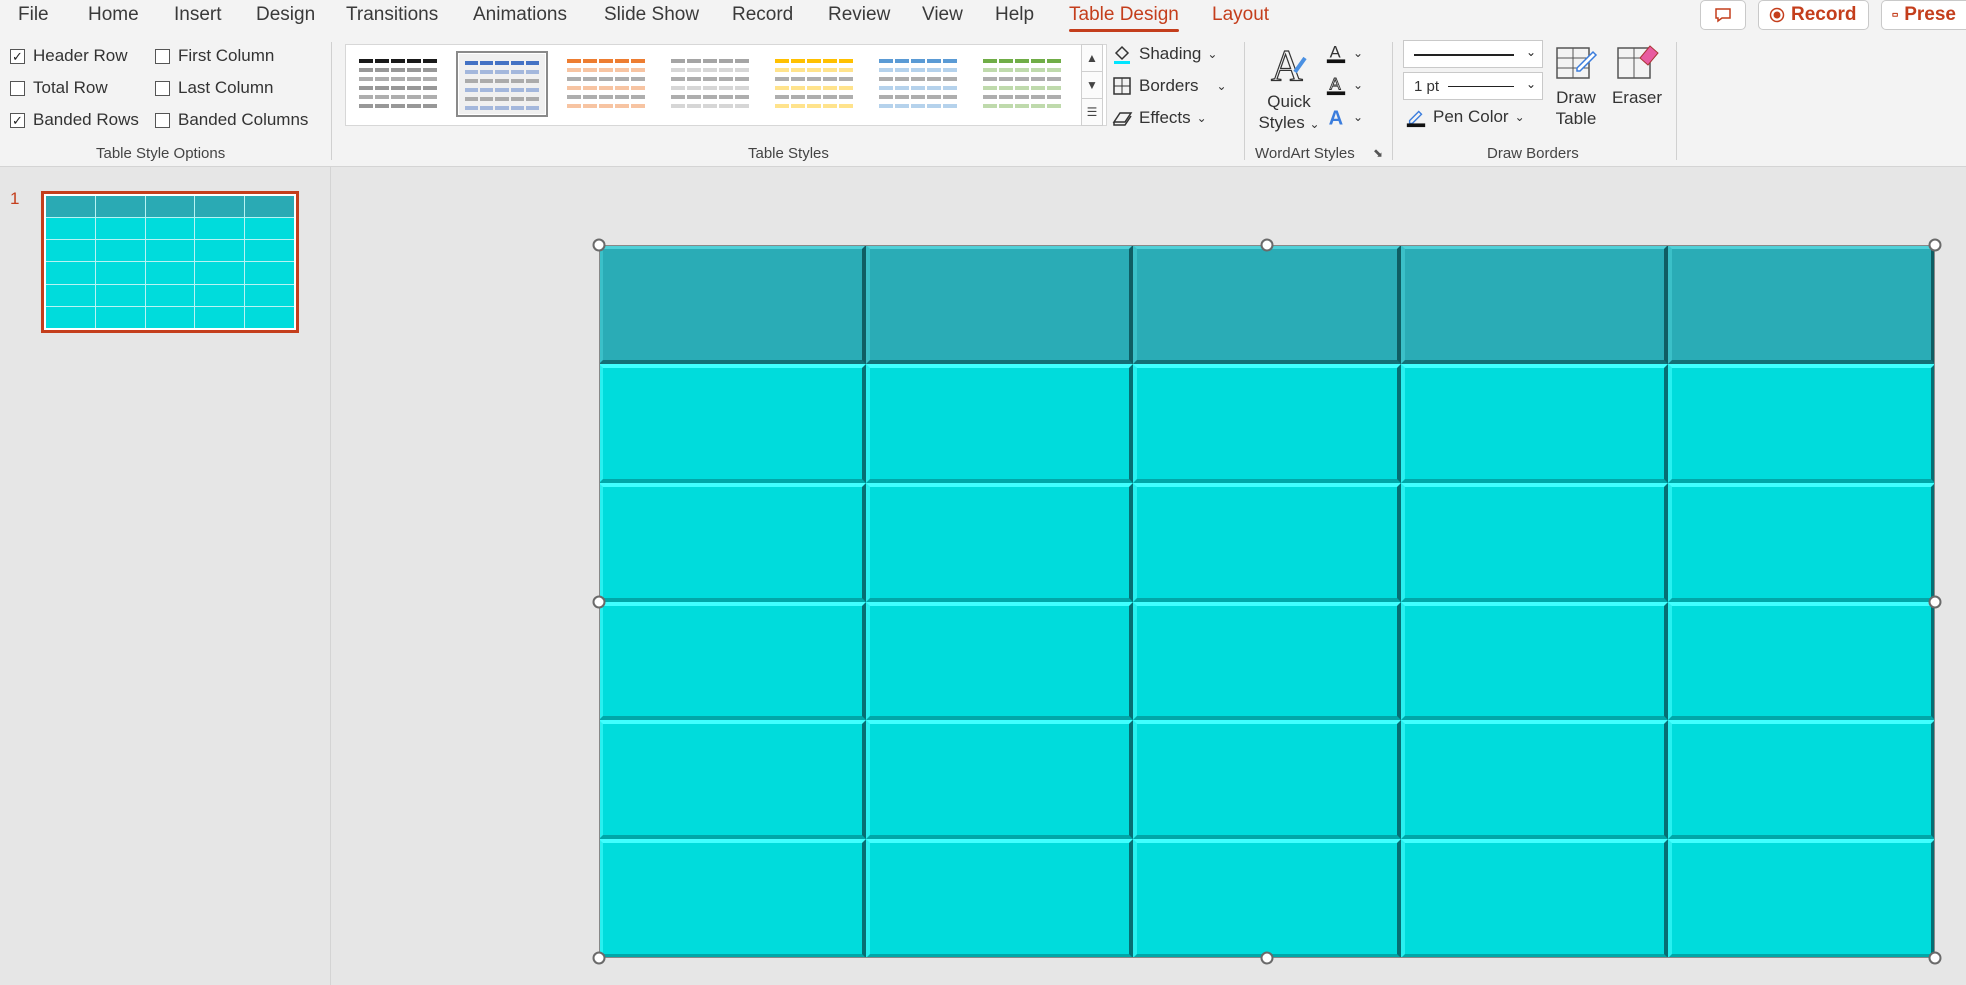 The width and height of the screenshot is (1966, 985). I want to click on table-style-options-label: Table Style Options, so click(161, 153).